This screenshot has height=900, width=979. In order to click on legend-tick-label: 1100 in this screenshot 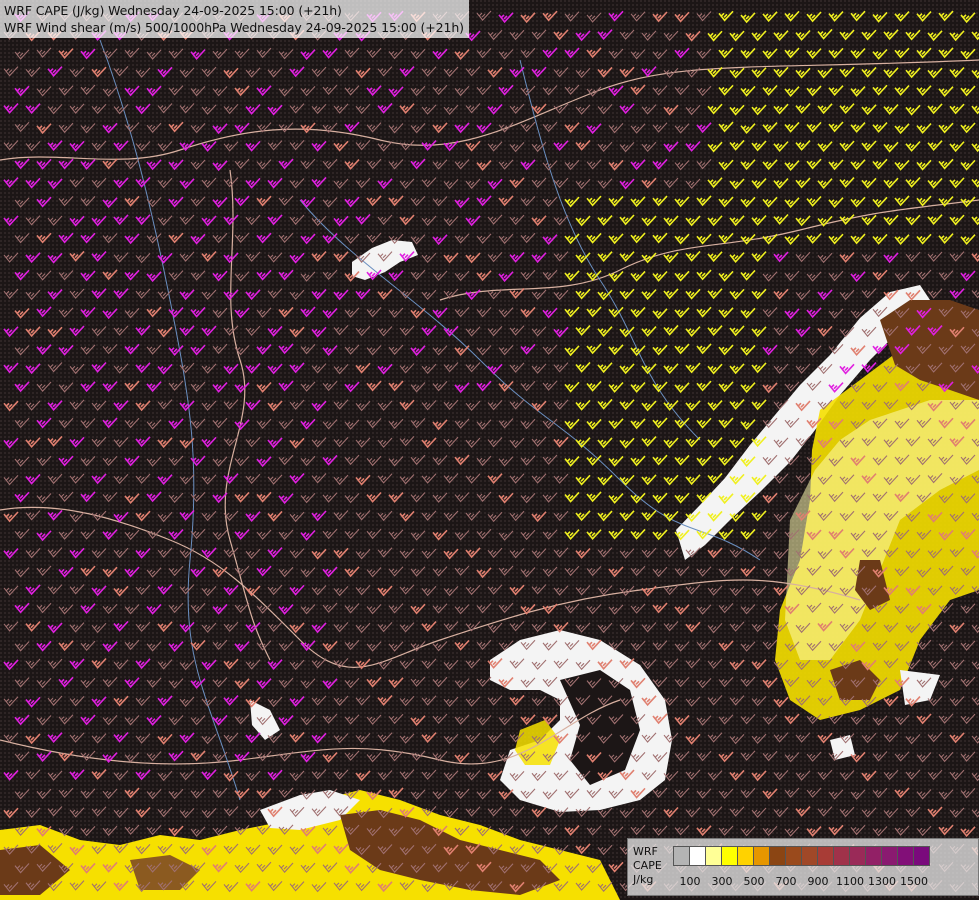, I will do `click(850, 881)`.